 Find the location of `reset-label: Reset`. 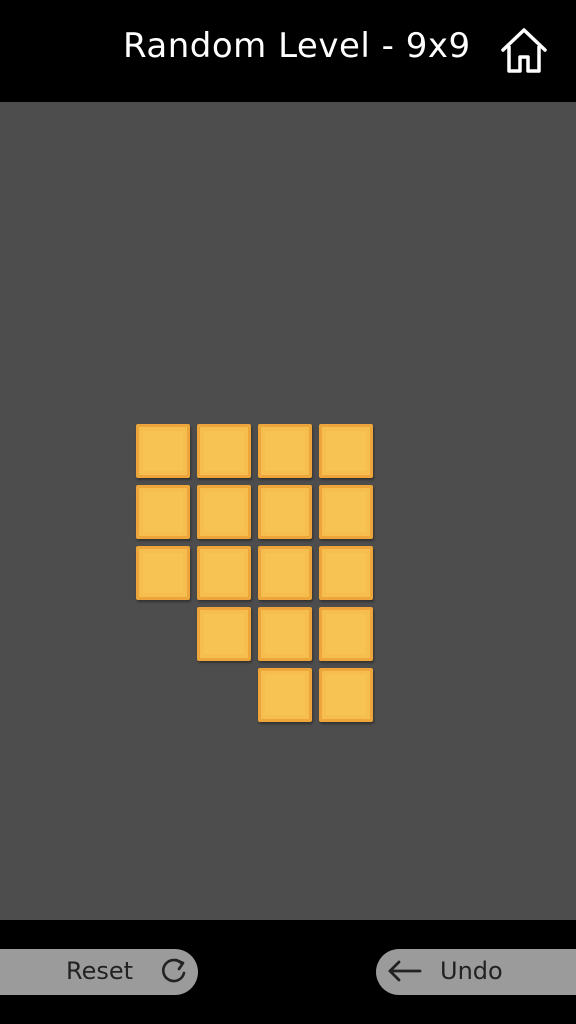

reset-label: Reset is located at coordinates (100, 971).